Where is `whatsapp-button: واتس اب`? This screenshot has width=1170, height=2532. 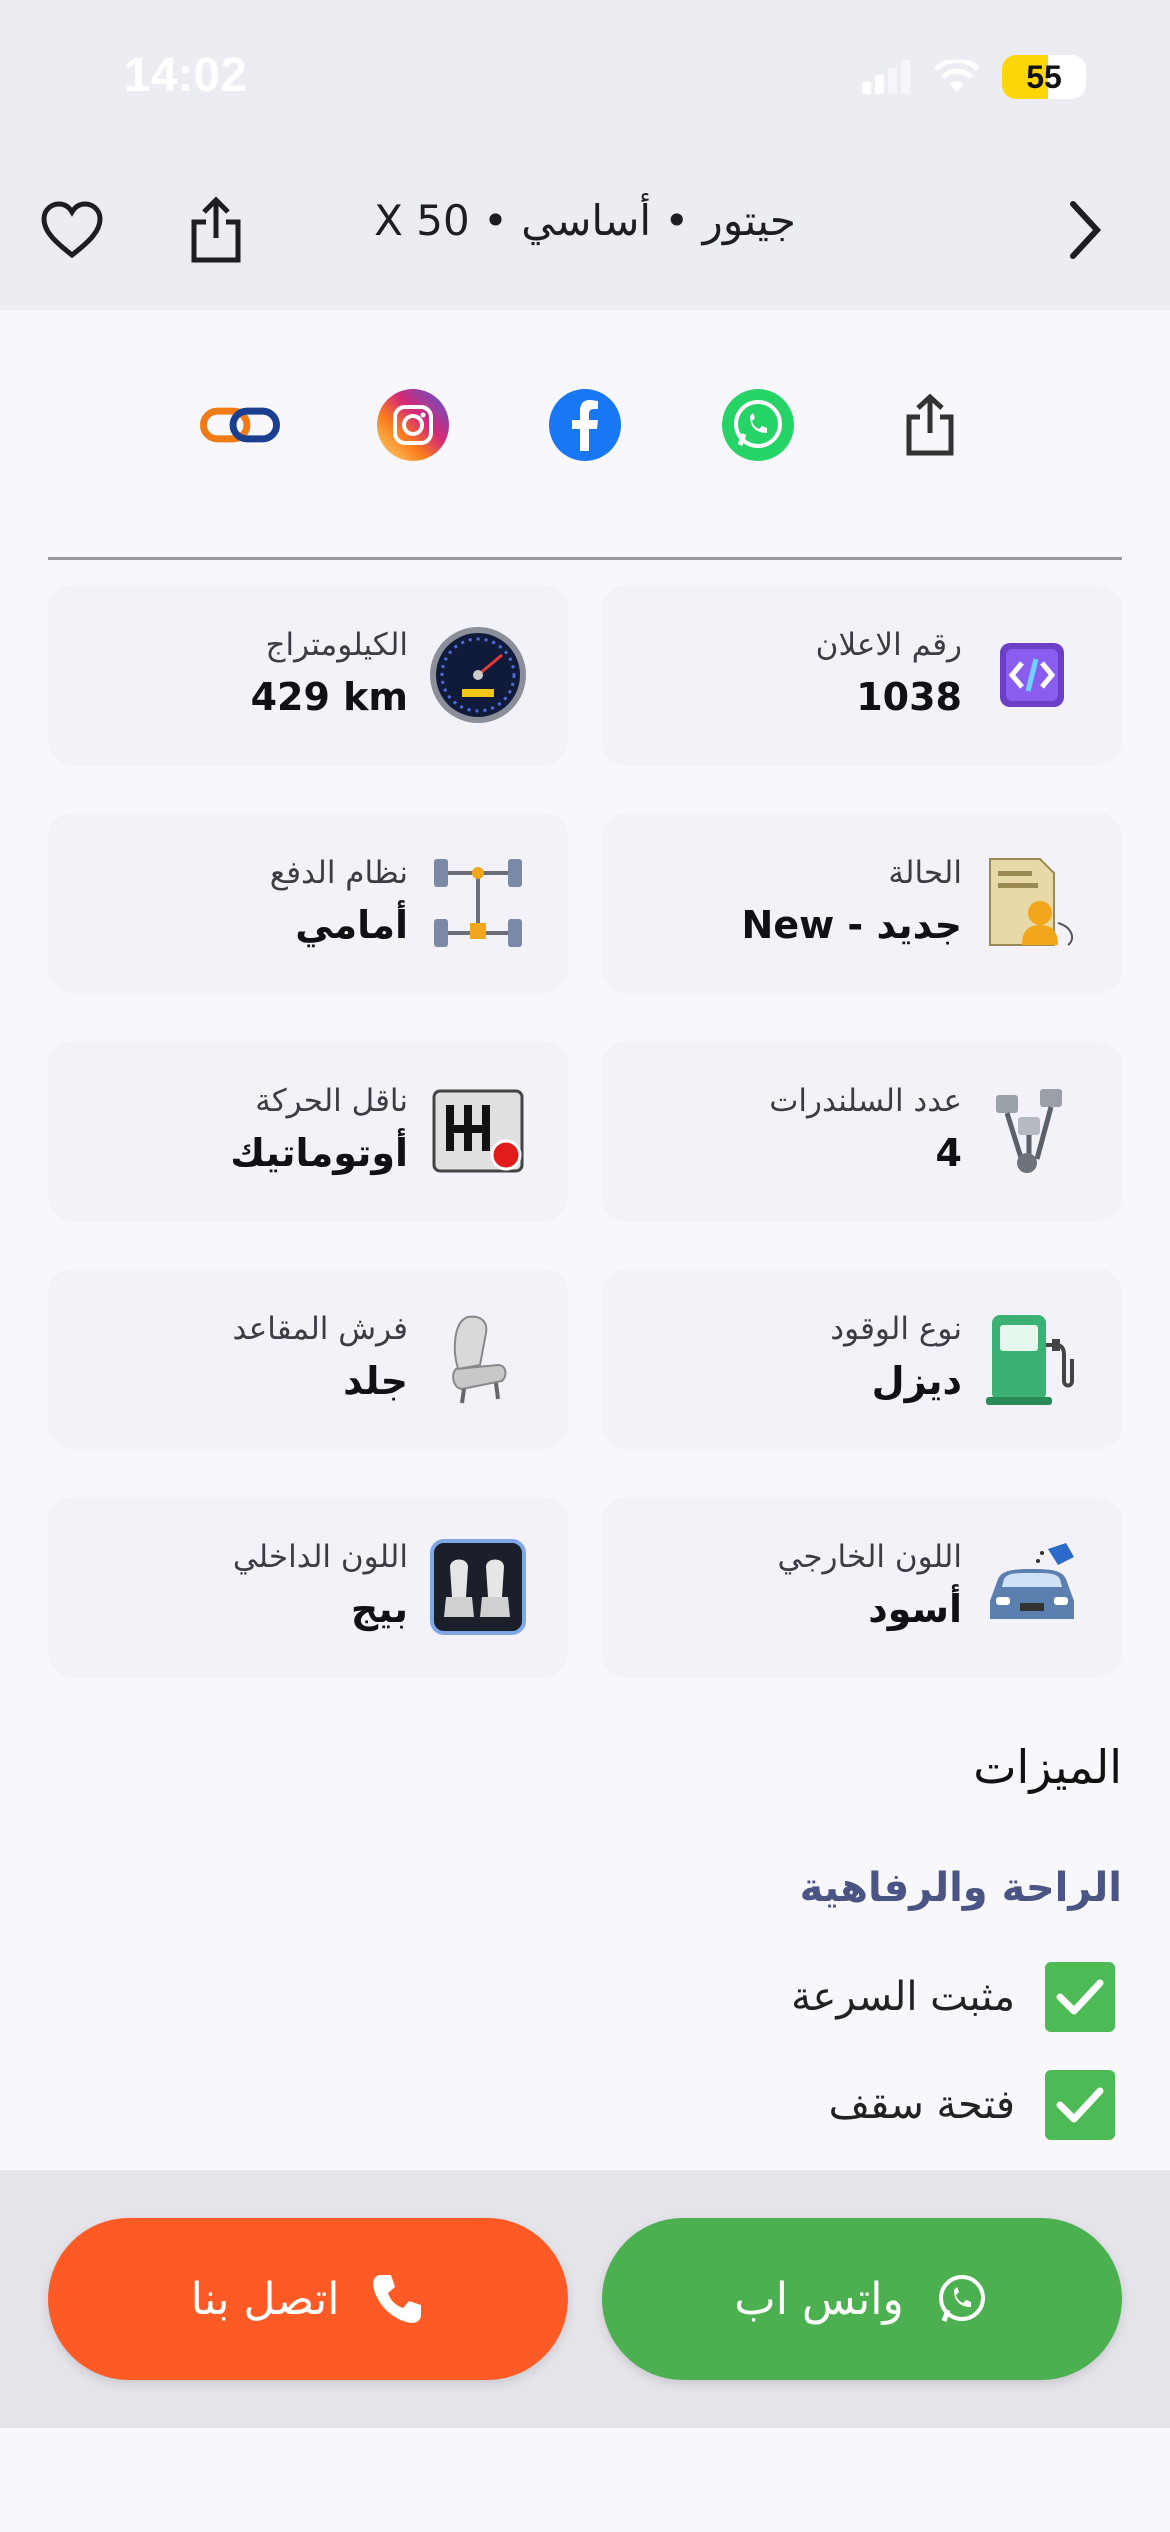 whatsapp-button: واتس اب is located at coordinates (862, 2299).